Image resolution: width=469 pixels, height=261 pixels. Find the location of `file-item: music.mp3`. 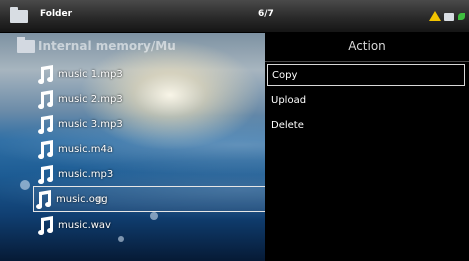

file-item: music.mp3 is located at coordinates (74, 174).